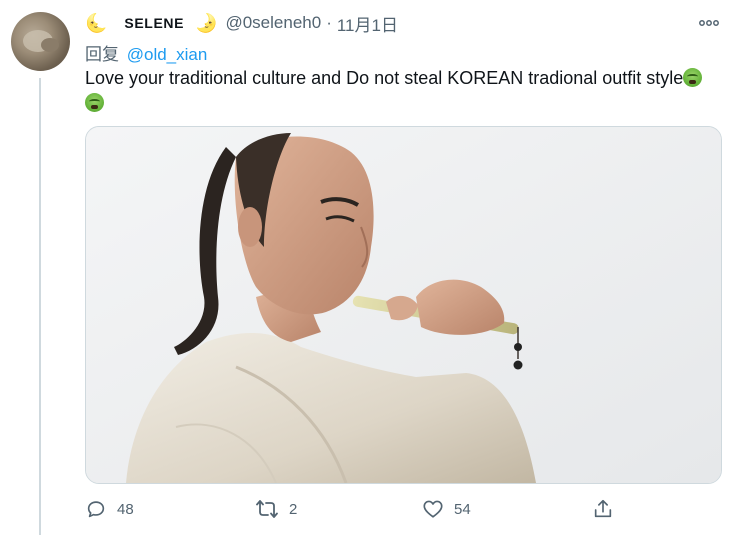 The image size is (730, 535). Describe the element at coordinates (125, 509) in the screenshot. I see `reply-count: 48` at that location.